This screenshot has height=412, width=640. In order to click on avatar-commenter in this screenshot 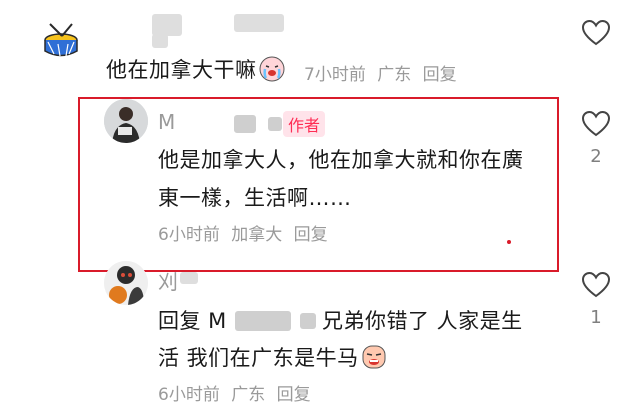, I will do `click(126, 283)`.